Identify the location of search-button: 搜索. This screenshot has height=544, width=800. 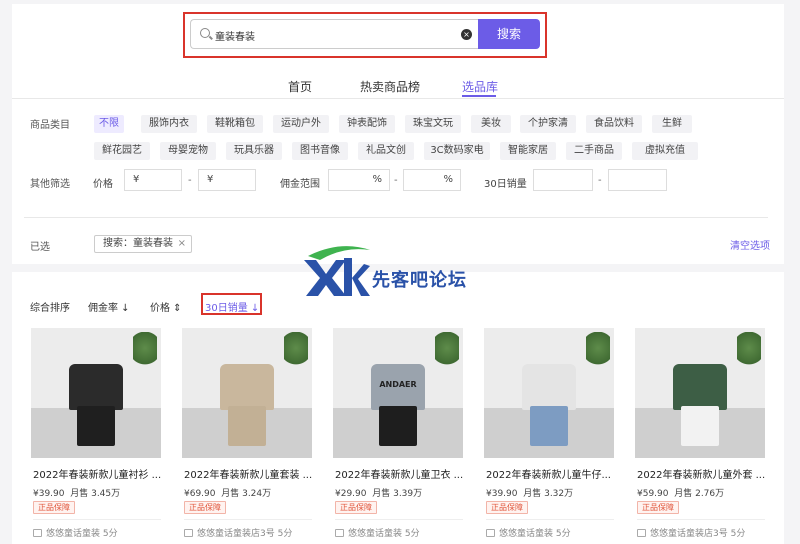
(509, 34).